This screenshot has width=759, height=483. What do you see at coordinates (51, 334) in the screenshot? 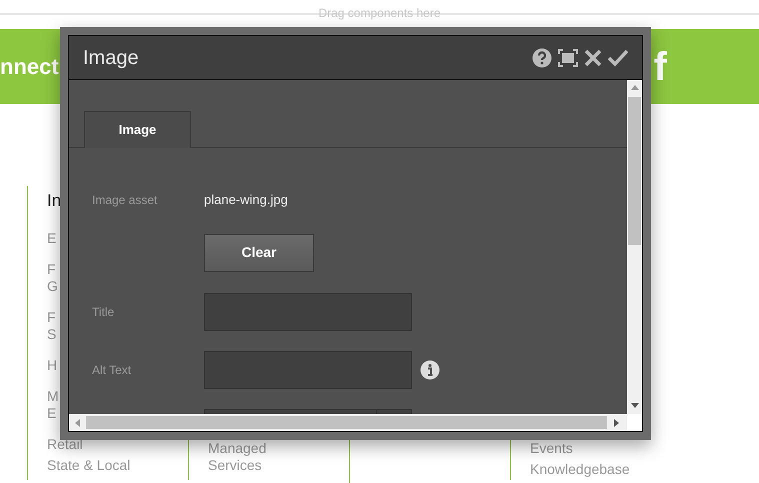
I see `footer-link: S` at bounding box center [51, 334].